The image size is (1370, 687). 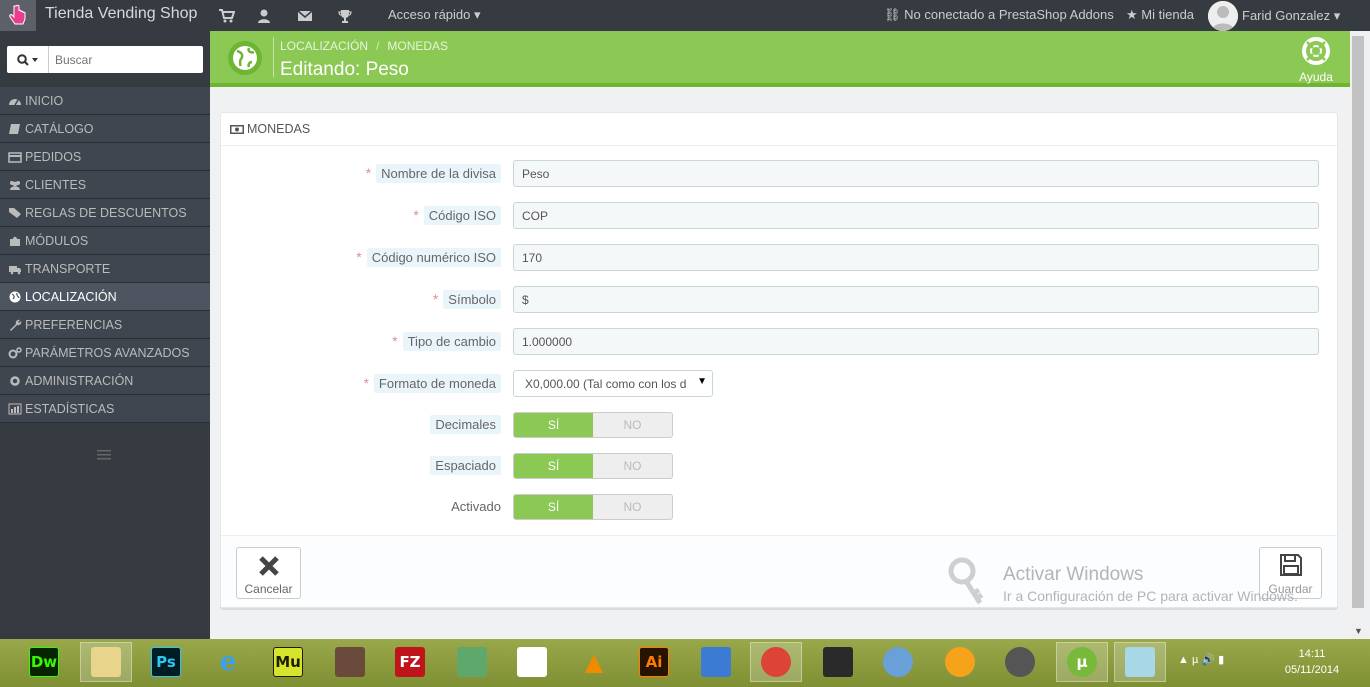 What do you see at coordinates (916, 299) in the screenshot?
I see `symbol-input` at bounding box center [916, 299].